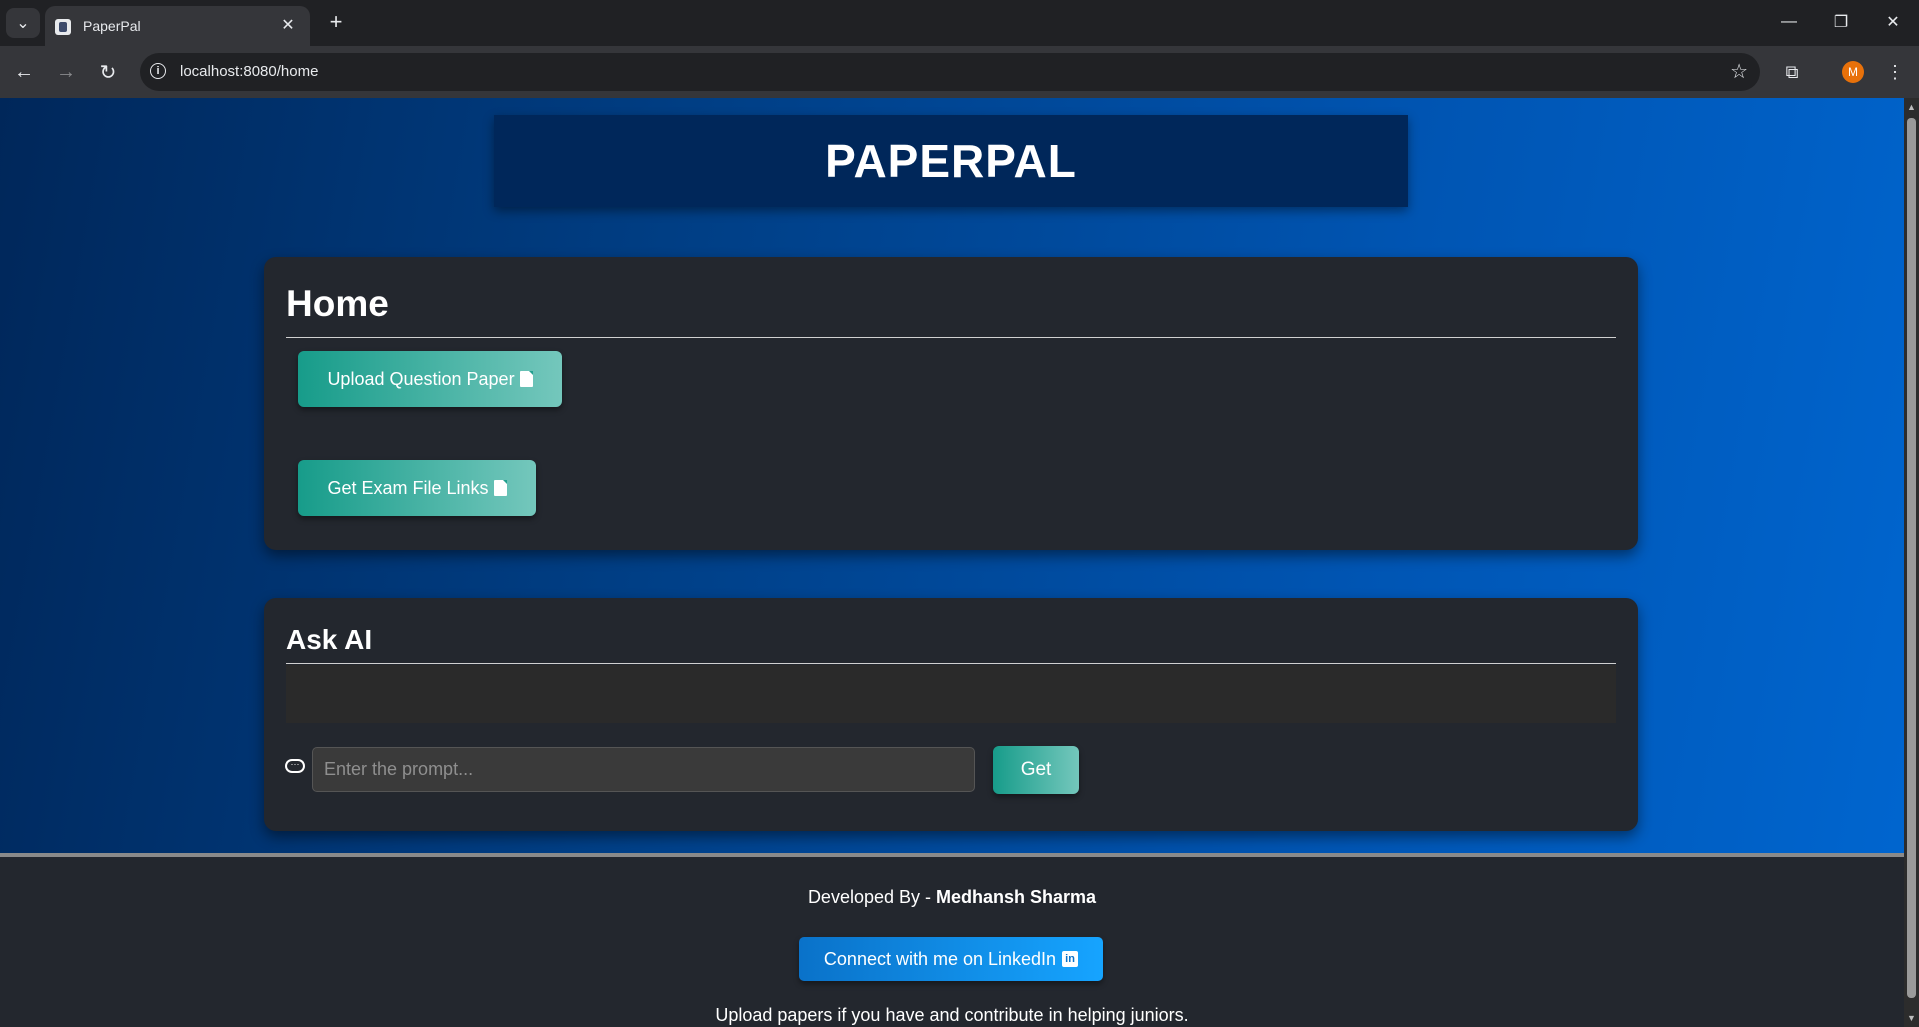  Describe the element at coordinates (336, 22) in the screenshot. I see `new-tab-button: +` at that location.